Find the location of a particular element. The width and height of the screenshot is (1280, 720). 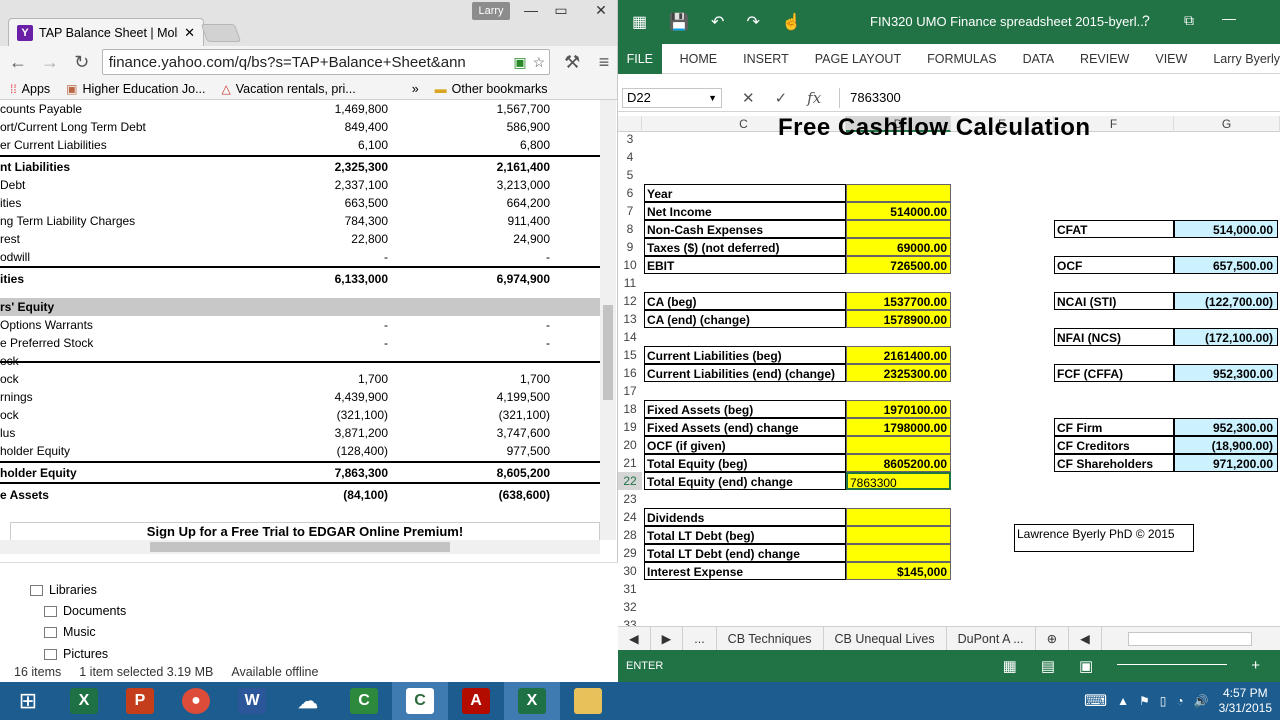

result-value-cell: (18,900.00) is located at coordinates (1226, 445).